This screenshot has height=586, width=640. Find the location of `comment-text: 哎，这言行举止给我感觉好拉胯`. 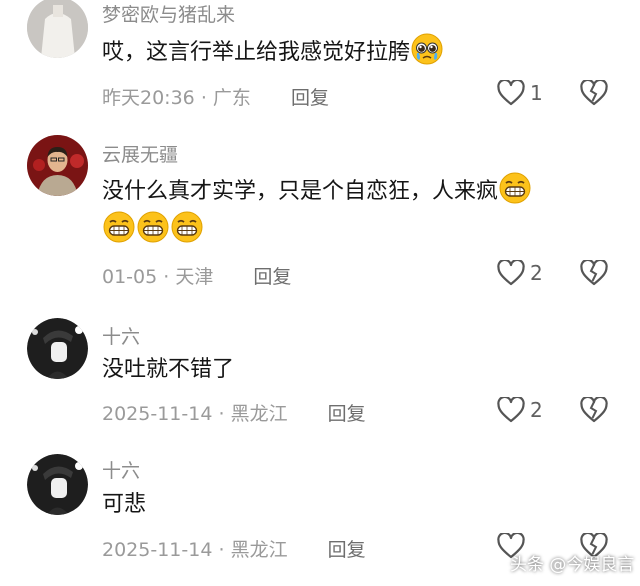

comment-text: 哎，这言行举止给我感觉好拉胯 is located at coordinates (357, 52).